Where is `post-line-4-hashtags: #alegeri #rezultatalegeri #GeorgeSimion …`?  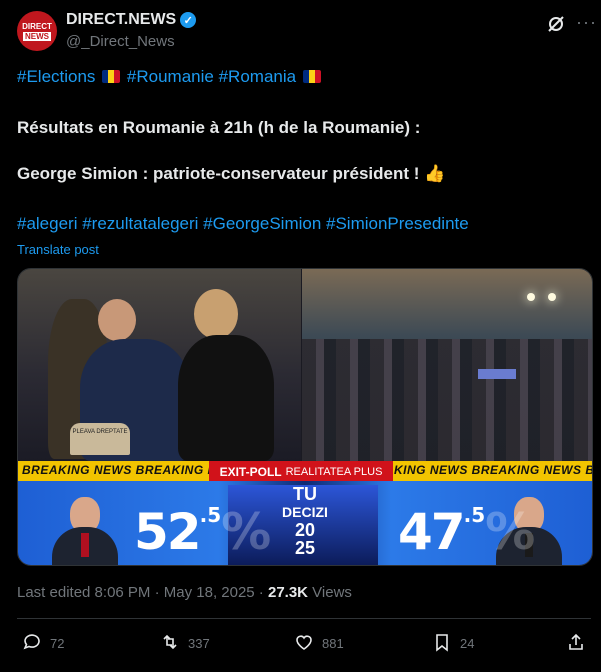 post-line-4-hashtags: #alegeri #rezultatalegeri #GeorgeSimion … is located at coordinates (243, 224).